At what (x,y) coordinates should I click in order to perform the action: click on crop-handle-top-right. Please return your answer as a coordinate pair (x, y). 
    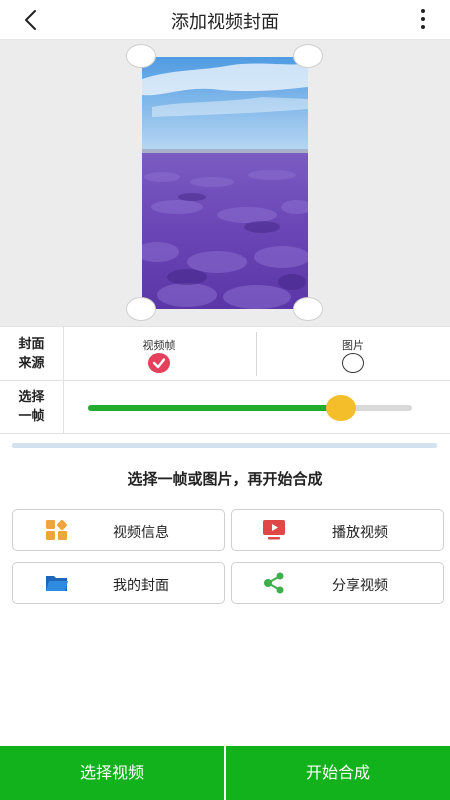
    Looking at the image, I should click on (308, 56).